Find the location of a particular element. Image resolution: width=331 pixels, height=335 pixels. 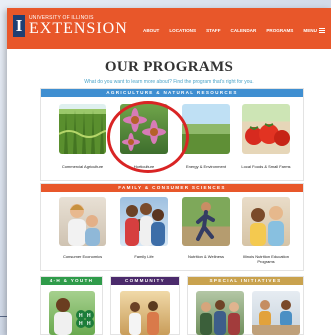

tile-image-tomatoes is located at coordinates (266, 129).